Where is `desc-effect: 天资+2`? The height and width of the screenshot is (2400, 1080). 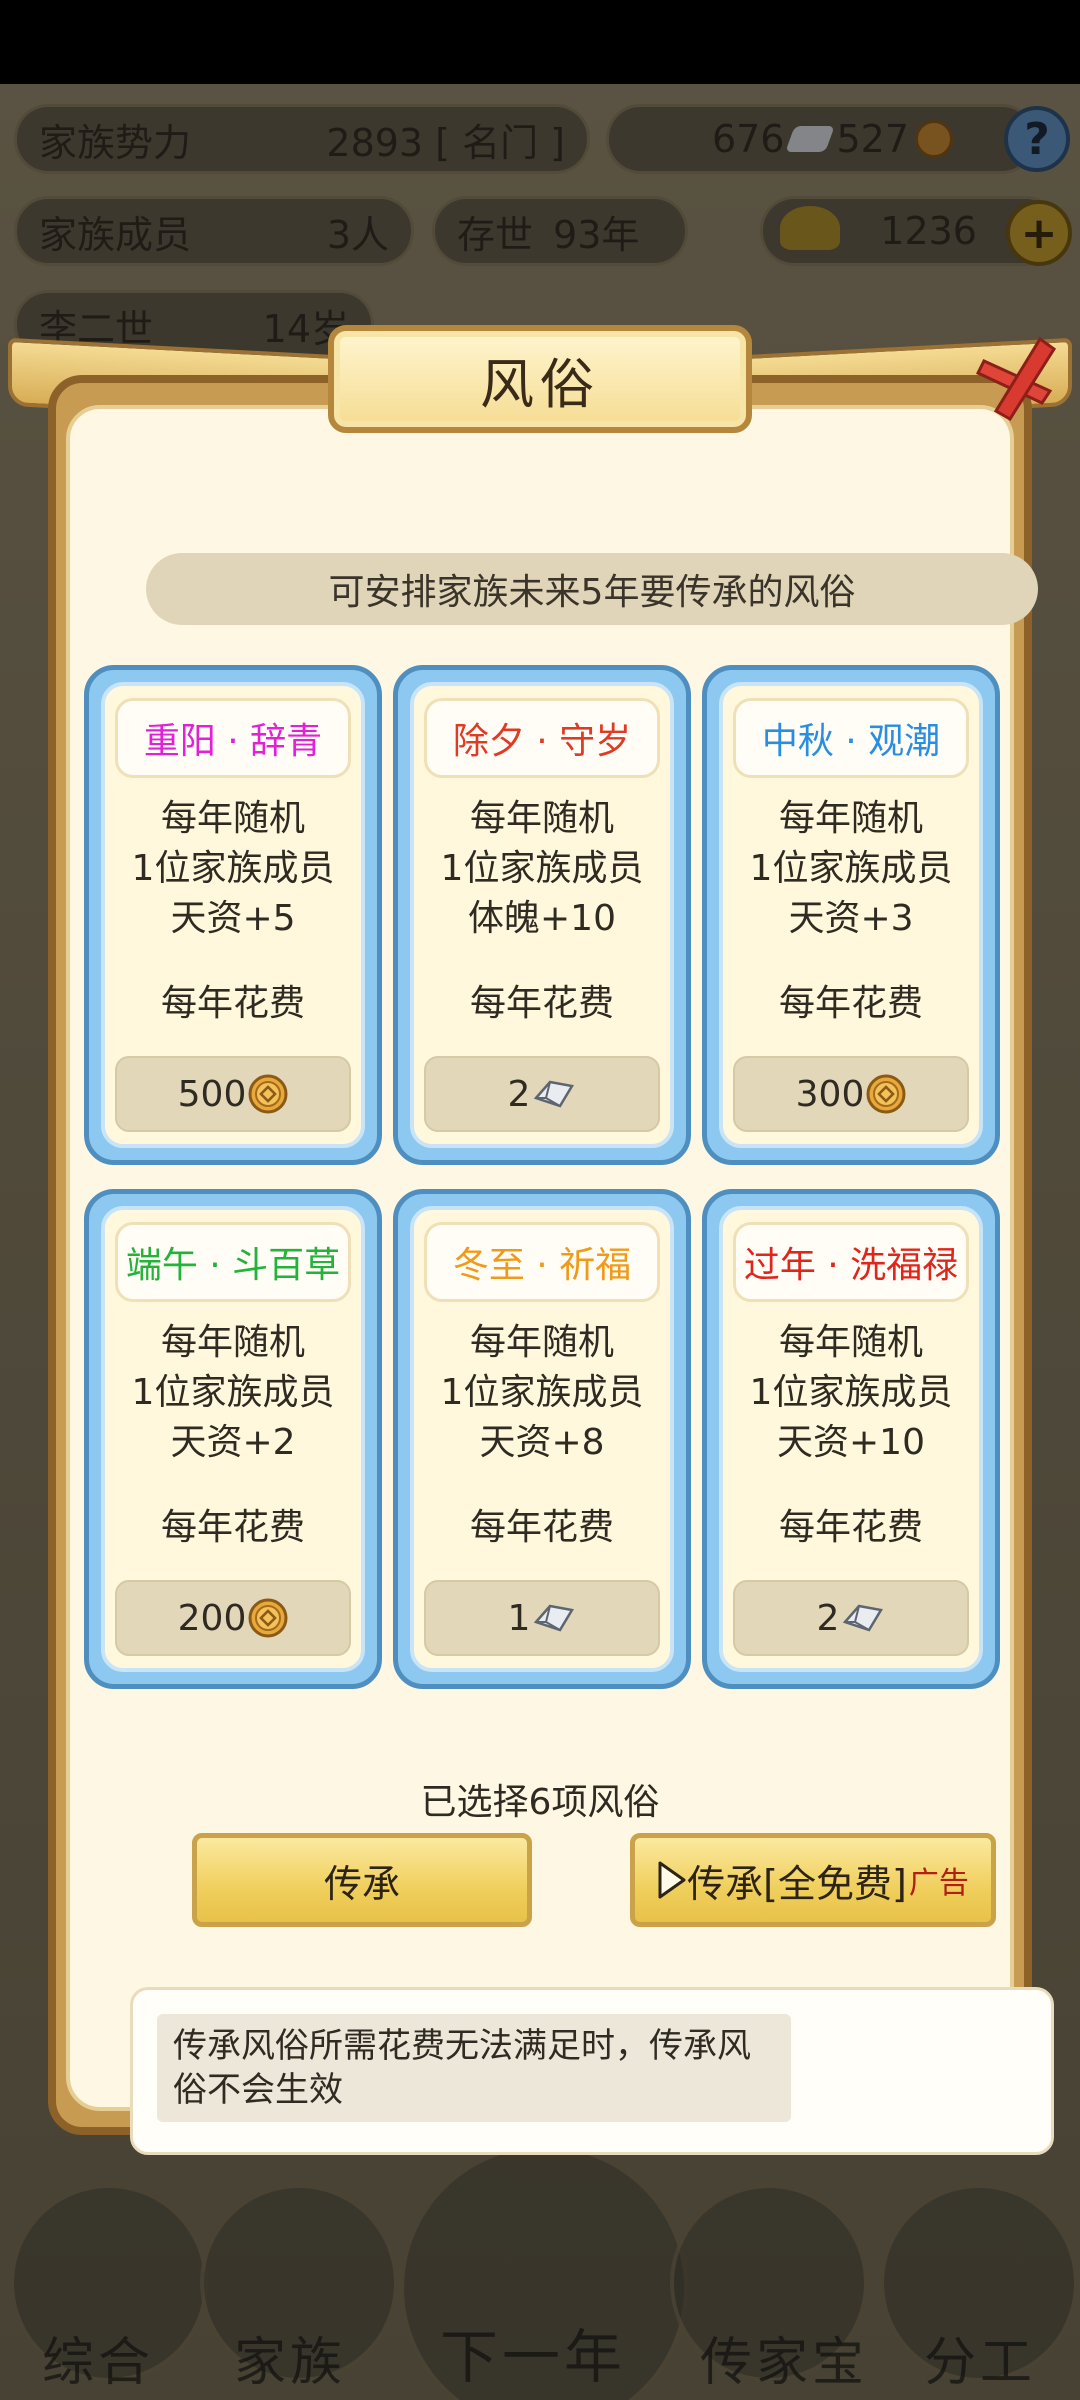
desc-effect: 天资+2 is located at coordinates (233, 1442).